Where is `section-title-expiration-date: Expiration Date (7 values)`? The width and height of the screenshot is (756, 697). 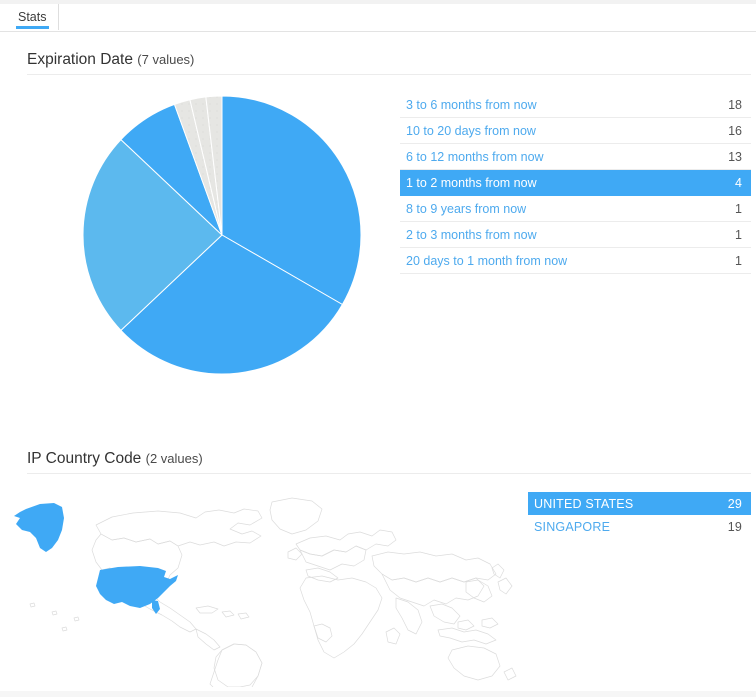 section-title-expiration-date: Expiration Date (7 values) is located at coordinates (110, 60).